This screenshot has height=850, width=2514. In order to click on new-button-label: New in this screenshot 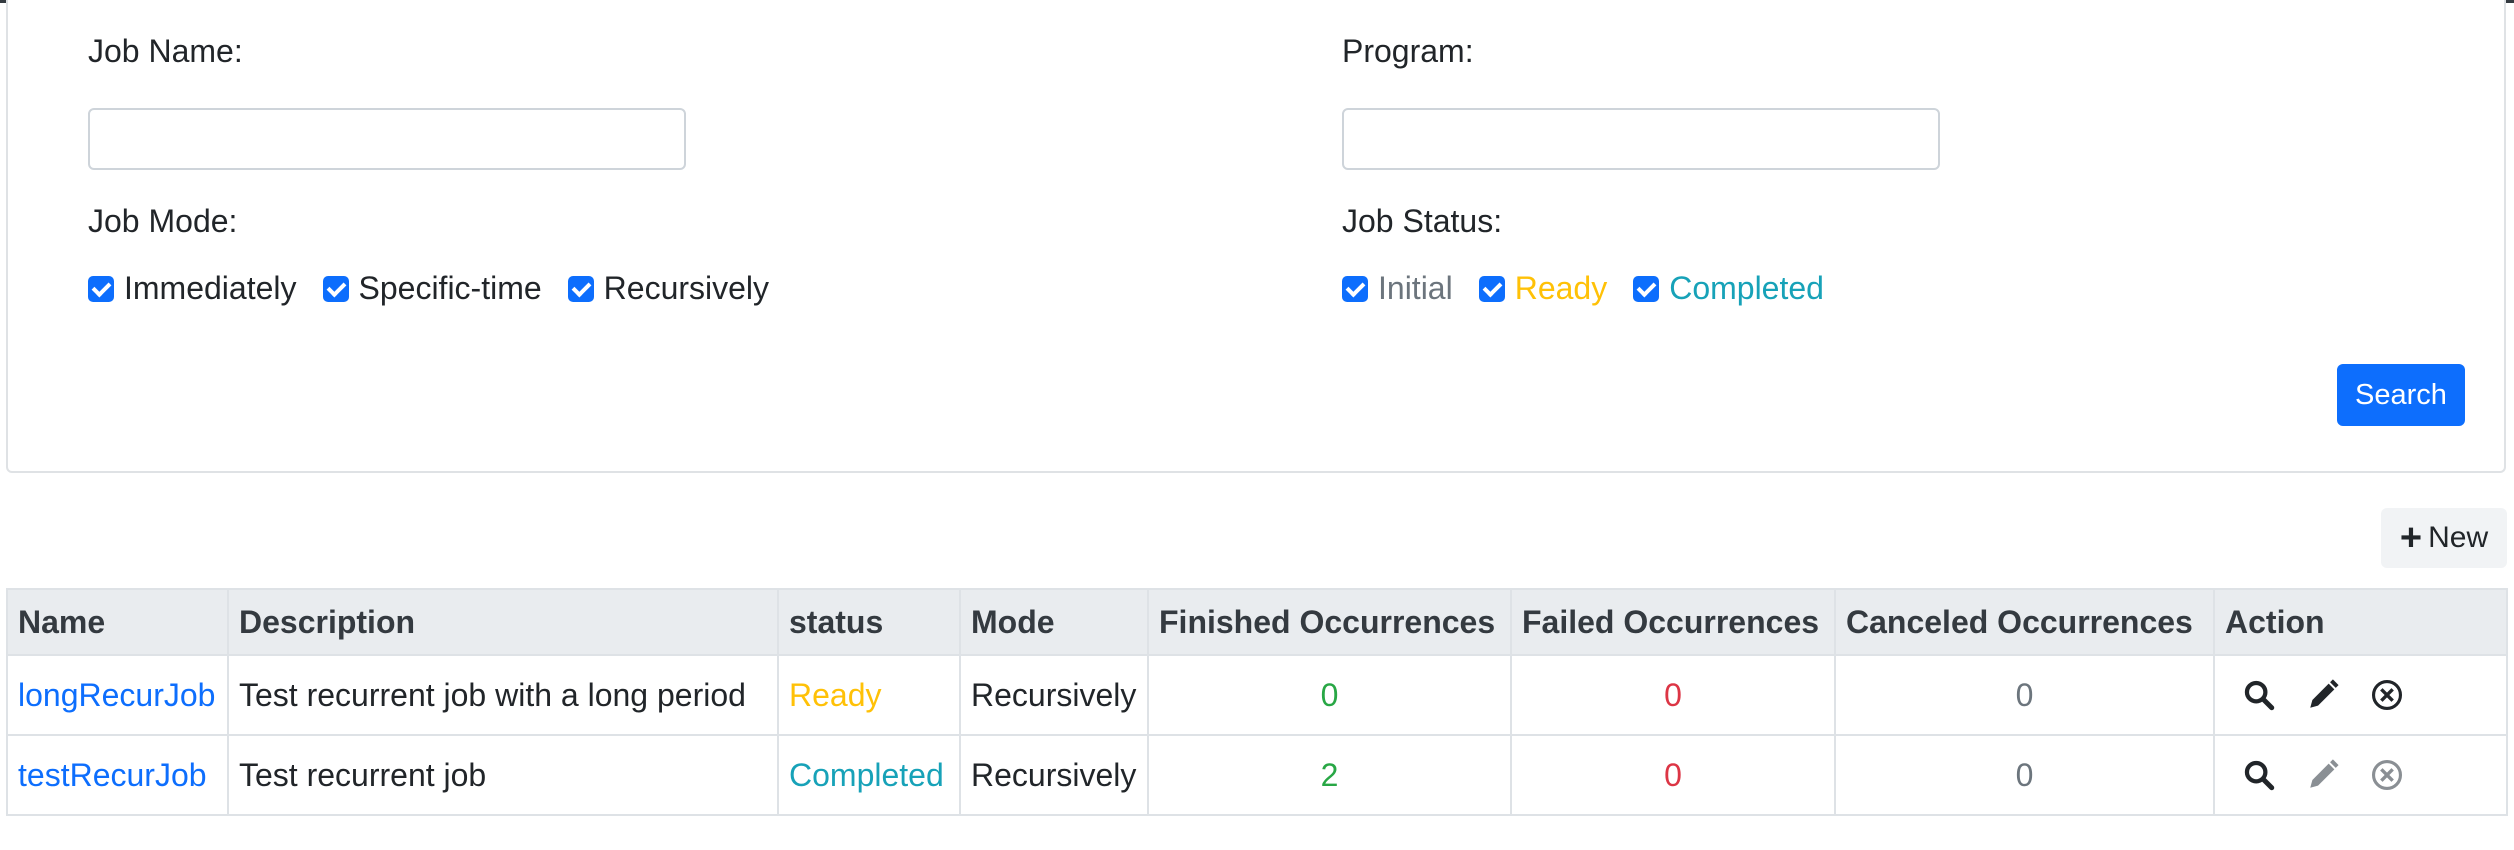, I will do `click(2458, 537)`.